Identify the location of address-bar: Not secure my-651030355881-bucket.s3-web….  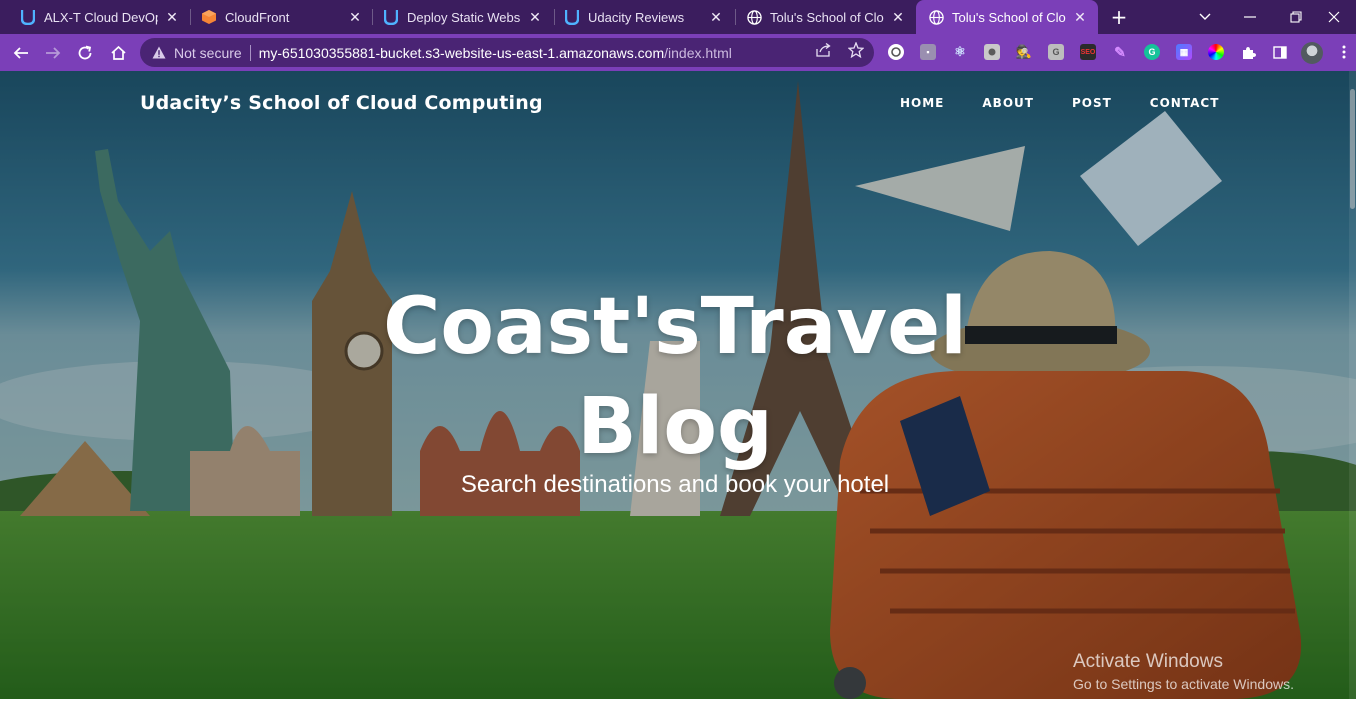
(507, 52).